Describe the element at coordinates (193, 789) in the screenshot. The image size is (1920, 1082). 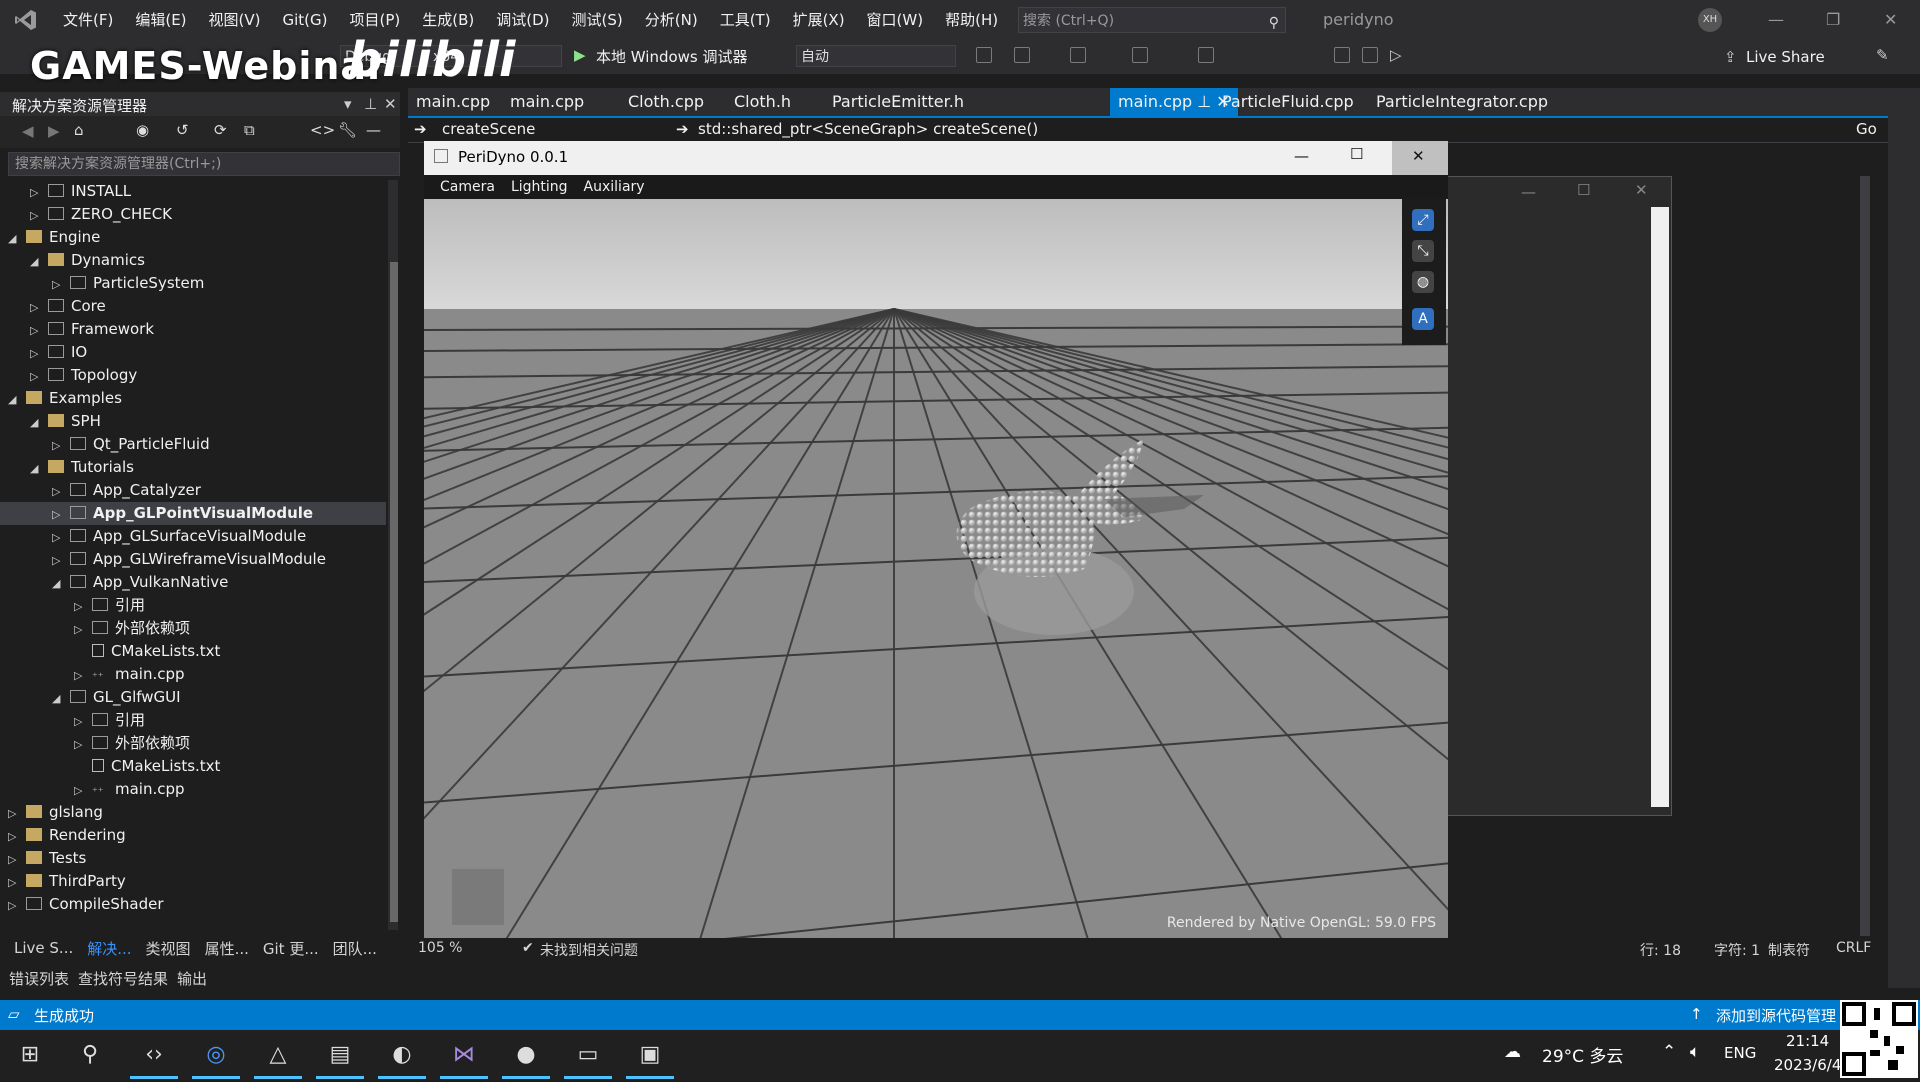
I see `tree-item: ▷ ⁺⁺ main.cpp` at that location.